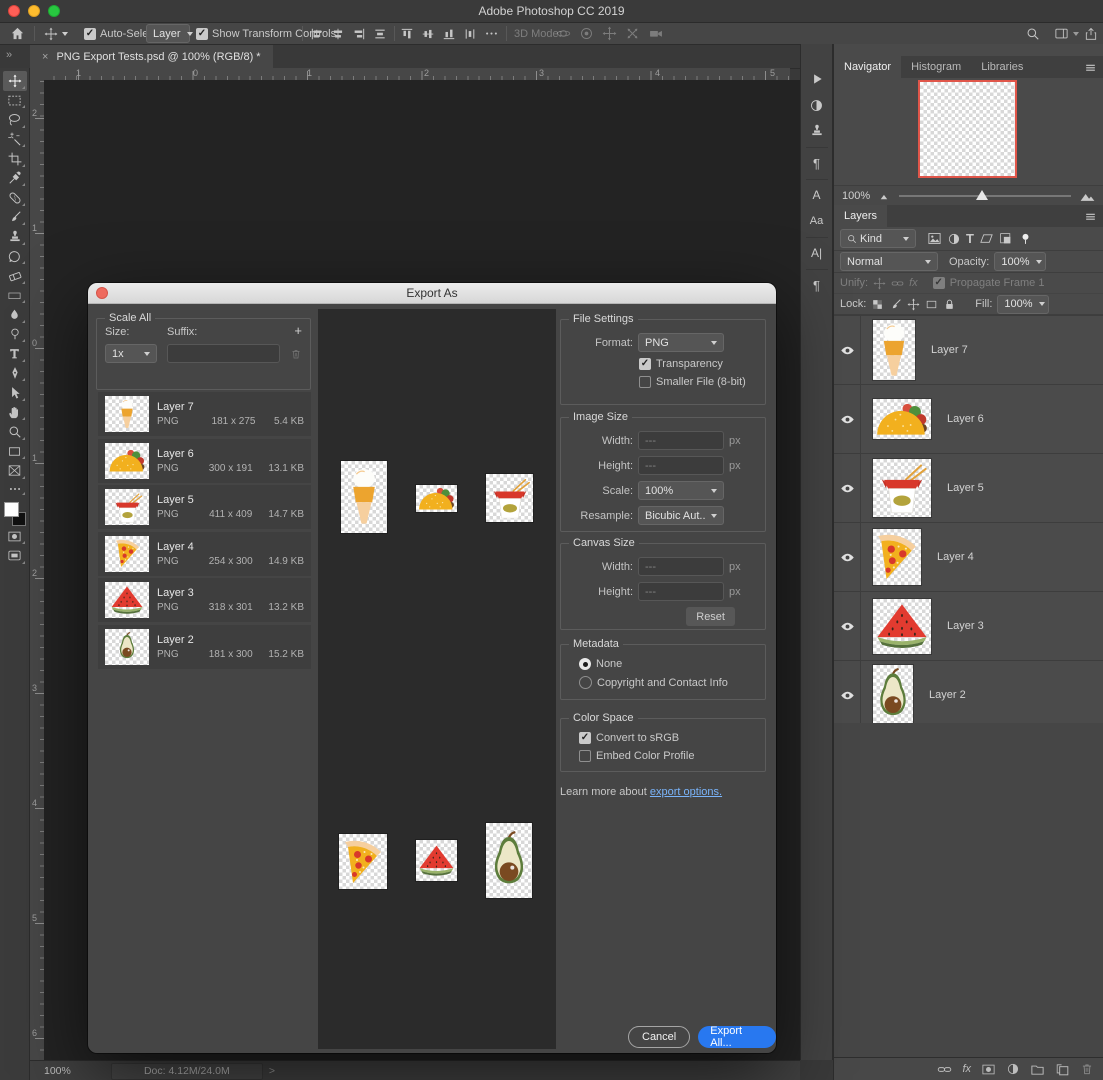 This screenshot has height=1080, width=1103. What do you see at coordinates (681, 342) in the screenshot?
I see `format-select: PNG` at bounding box center [681, 342].